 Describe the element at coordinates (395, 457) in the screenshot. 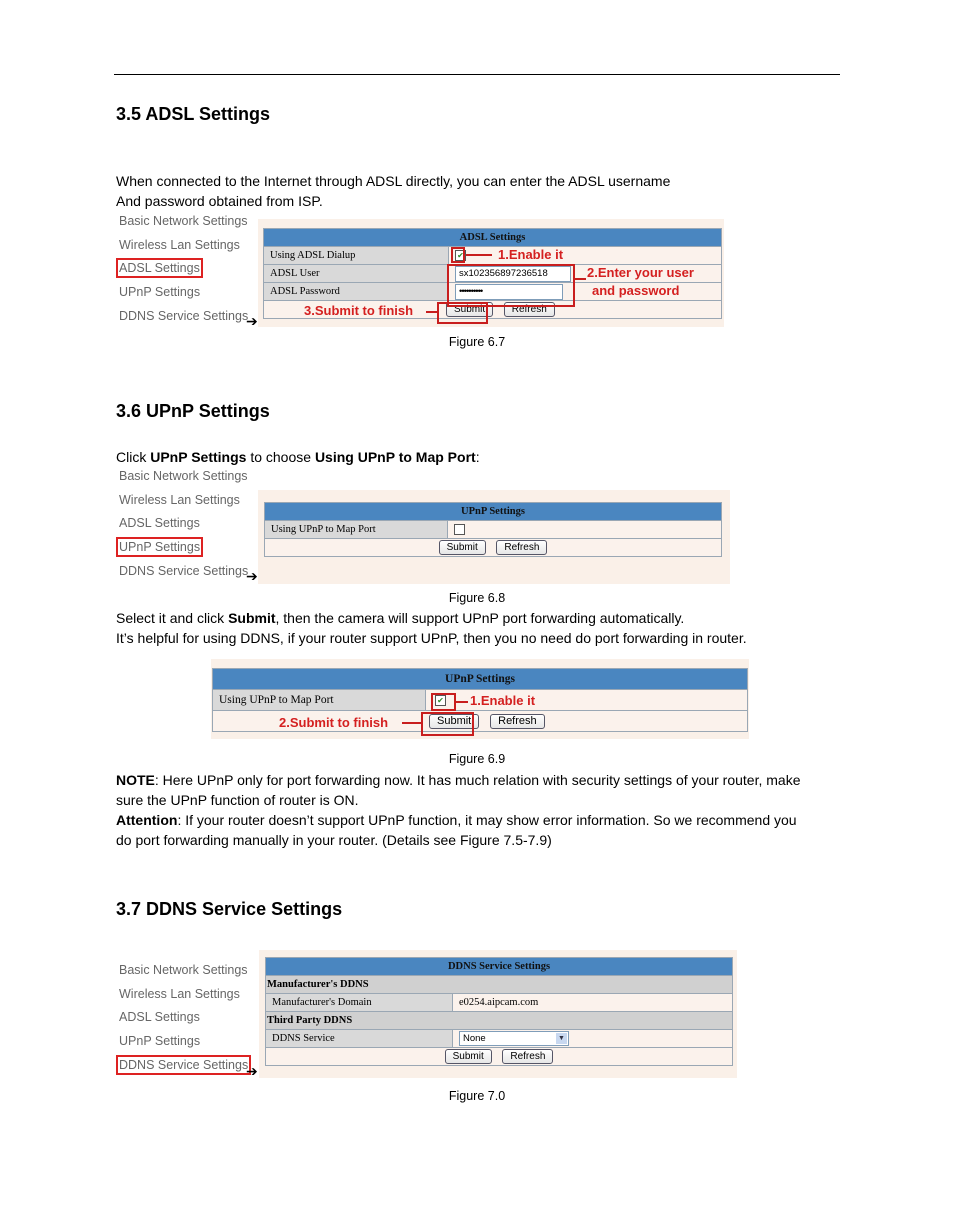

I see `text-bold: Using UPnP to Map Port` at that location.